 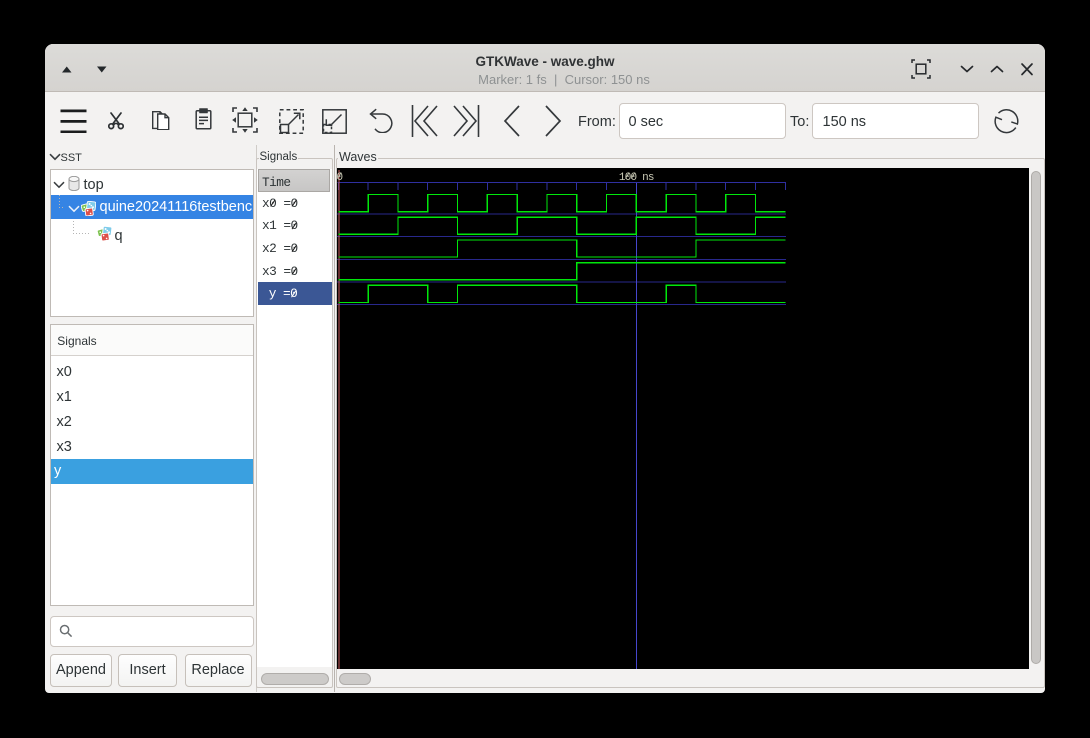 What do you see at coordinates (636, 178) in the screenshot?
I see `svg-text: 100 ns` at bounding box center [636, 178].